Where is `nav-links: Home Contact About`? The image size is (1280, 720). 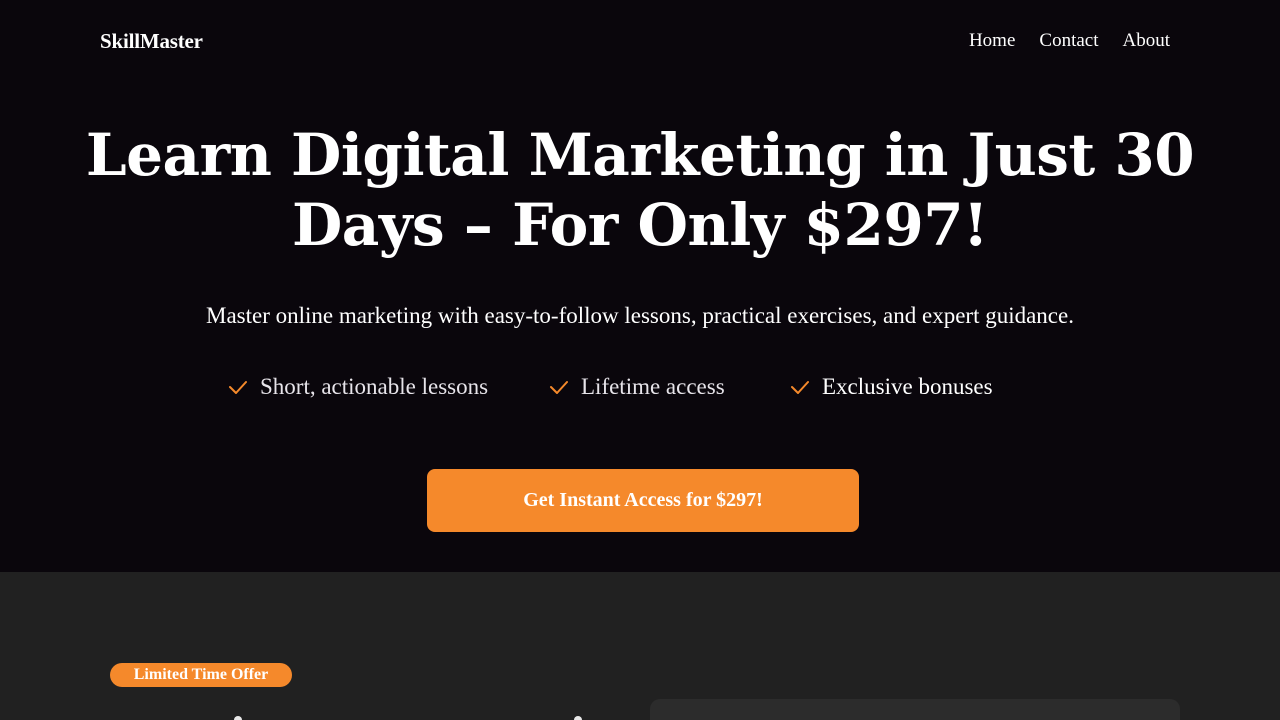
nav-links: Home Contact About is located at coordinates (1069, 41).